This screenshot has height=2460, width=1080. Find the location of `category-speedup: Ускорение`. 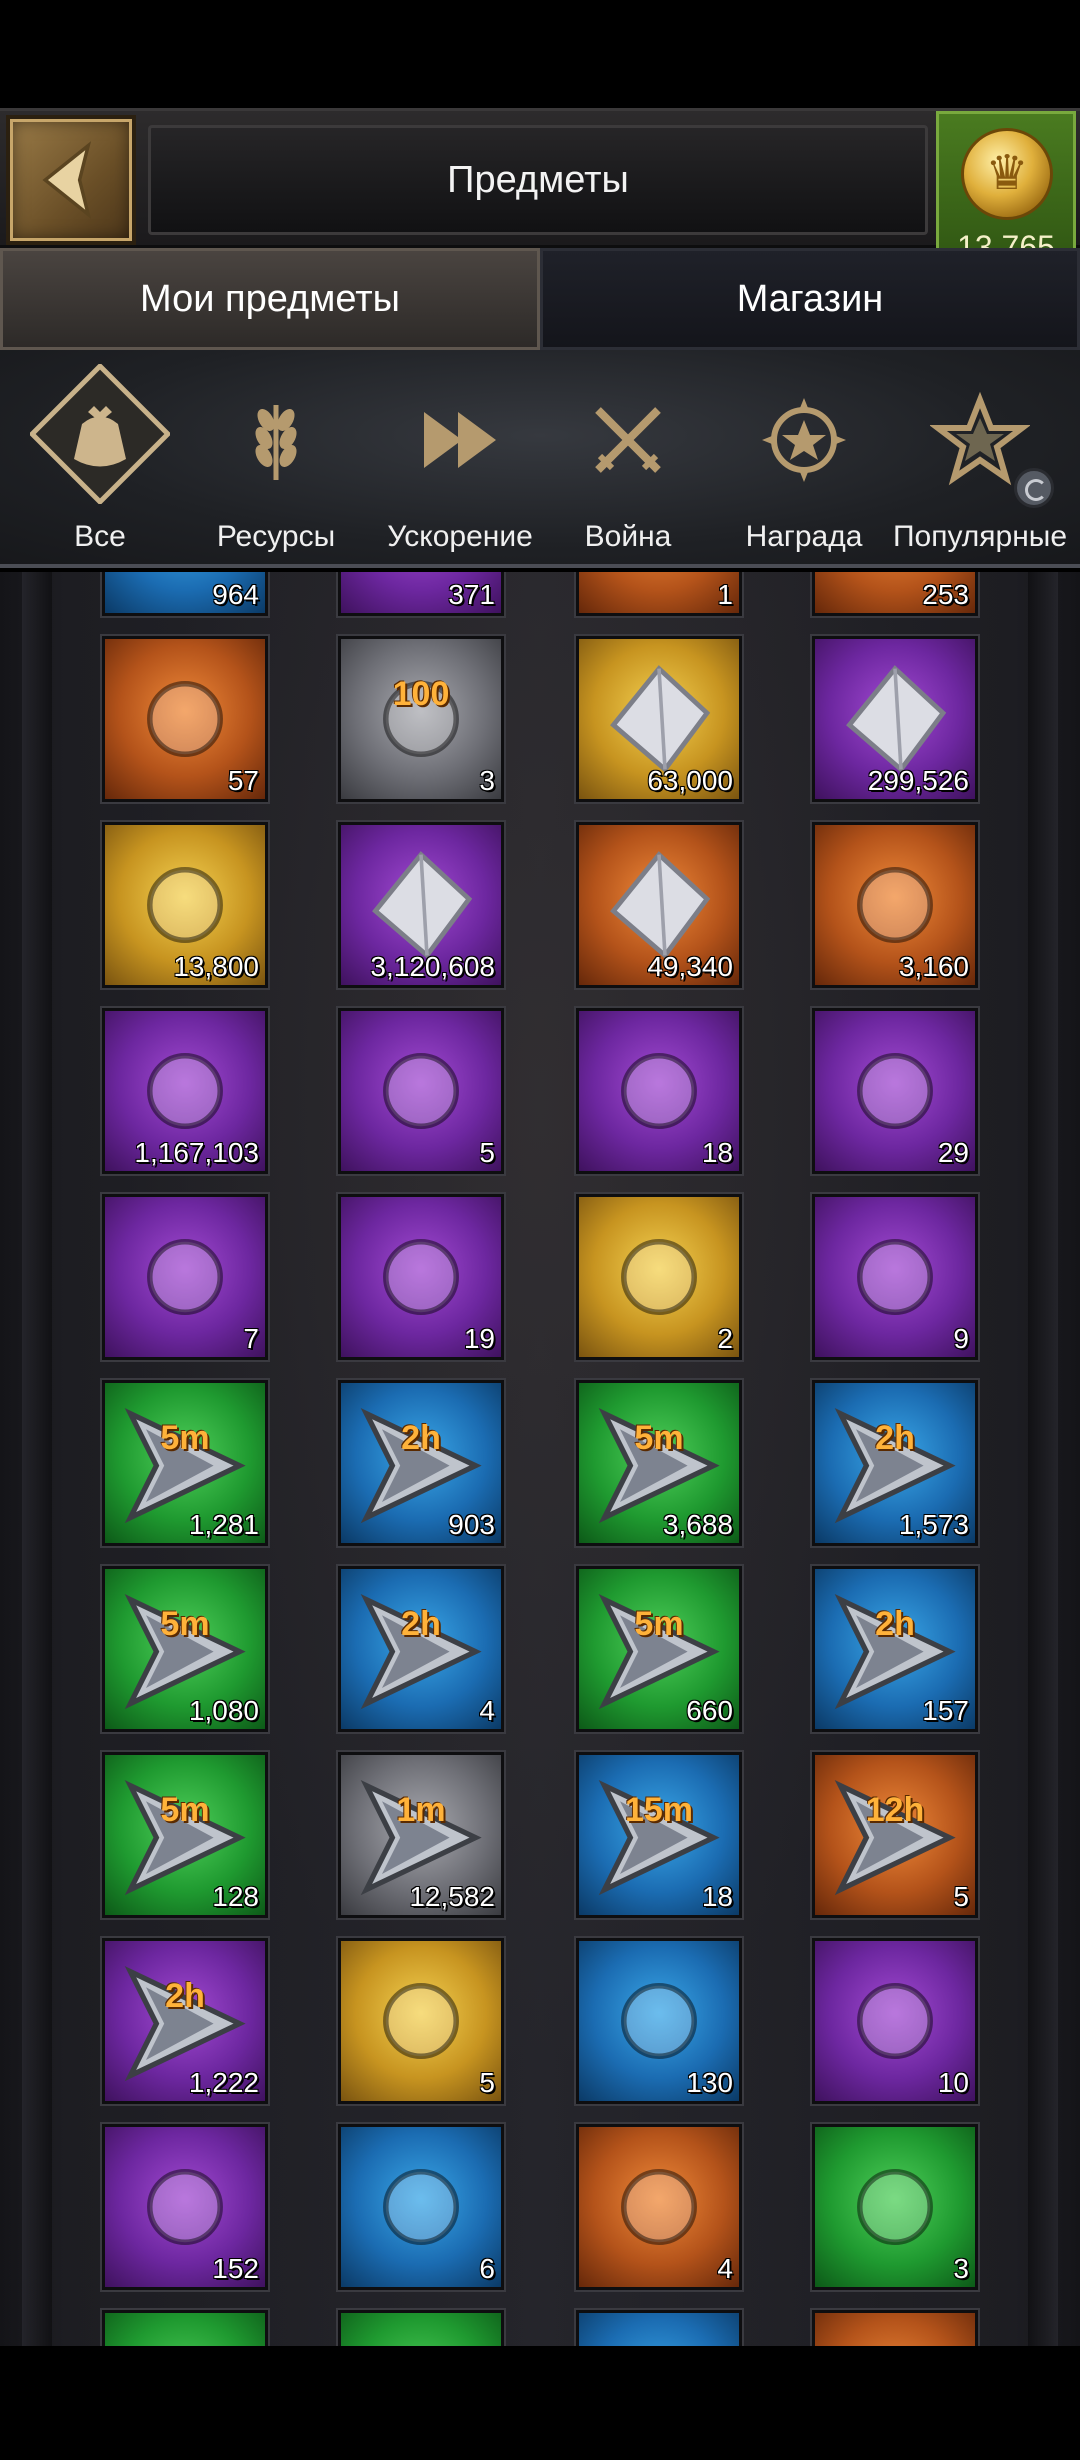

category-speedup: Ускорение is located at coordinates (460, 459).